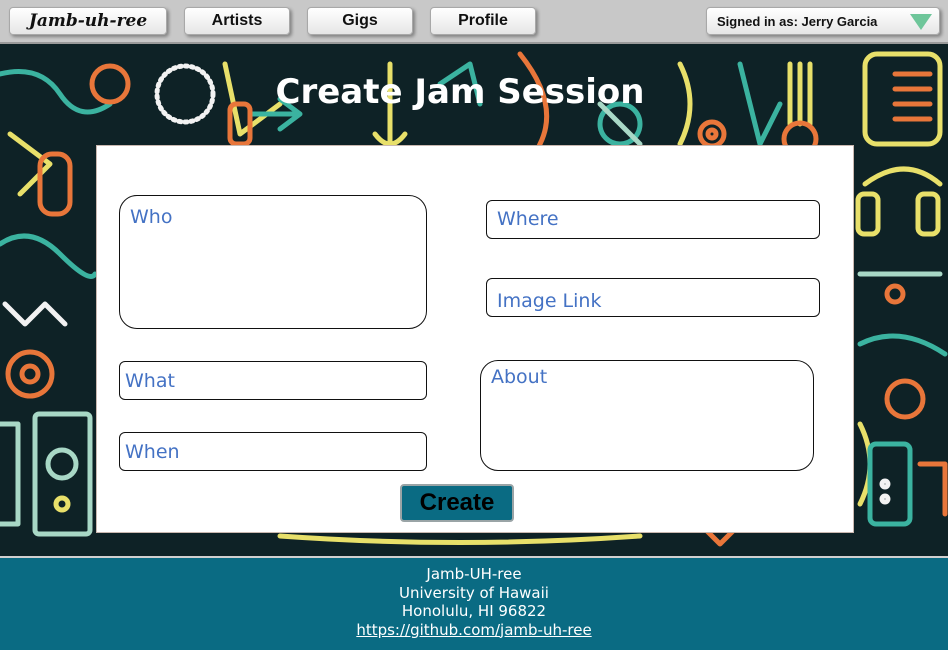  Describe the element at coordinates (151, 217) in the screenshot. I see `who-placeholder: Who` at that location.